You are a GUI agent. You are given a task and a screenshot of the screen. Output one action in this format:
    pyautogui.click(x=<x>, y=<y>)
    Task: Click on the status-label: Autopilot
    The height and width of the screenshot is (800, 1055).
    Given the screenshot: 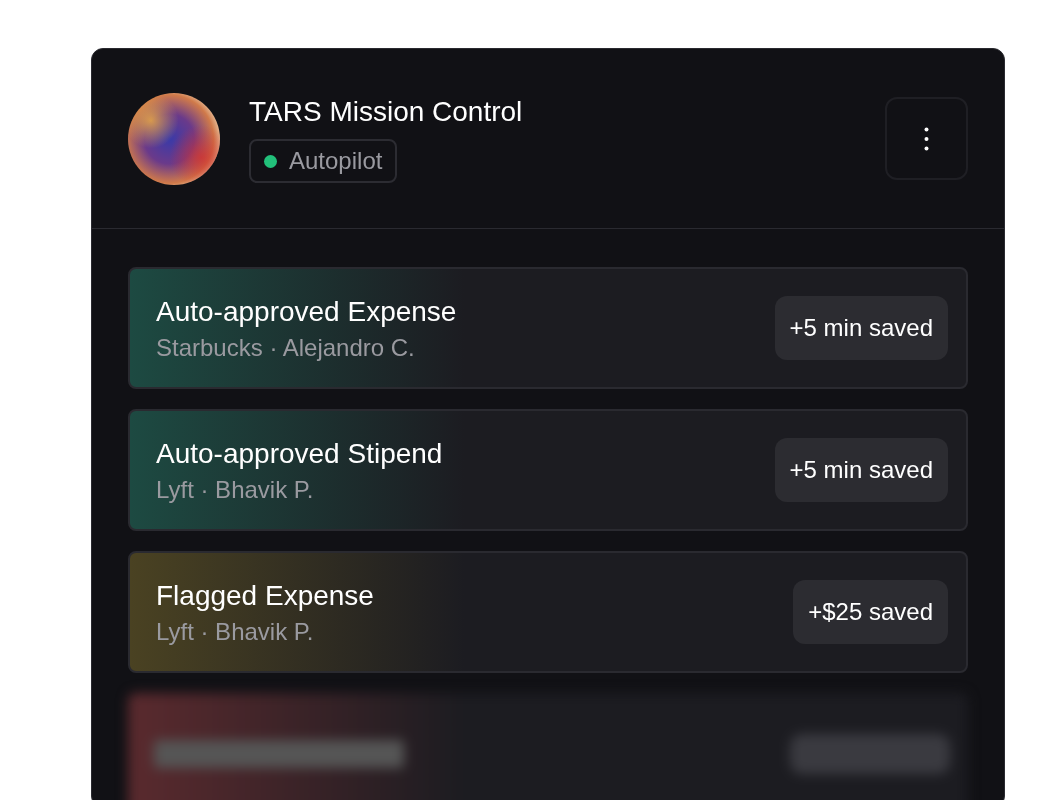 What is the action you would take?
    pyautogui.click(x=336, y=161)
    